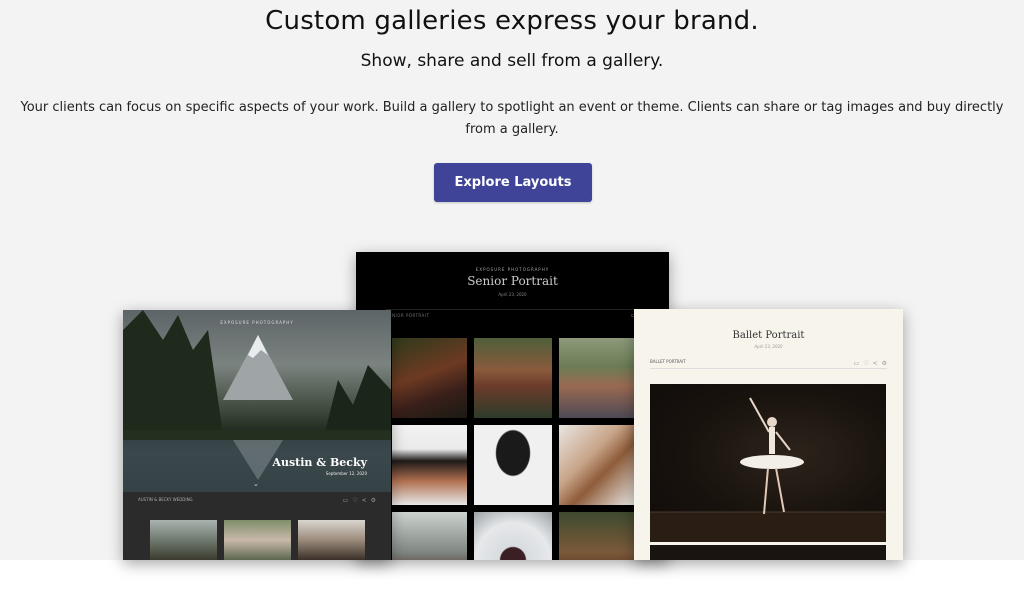  Describe the element at coordinates (257, 322) in the screenshot. I see `austin-brand-label: EXPOSURE PHOTOGRAPHY` at that location.